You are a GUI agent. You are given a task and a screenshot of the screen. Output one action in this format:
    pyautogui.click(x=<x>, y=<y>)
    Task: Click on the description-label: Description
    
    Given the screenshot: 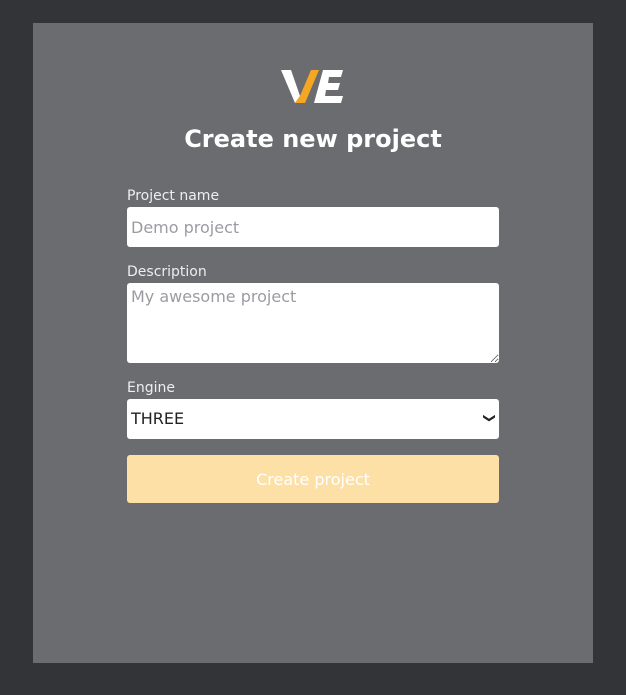 What is the action you would take?
    pyautogui.click(x=167, y=272)
    